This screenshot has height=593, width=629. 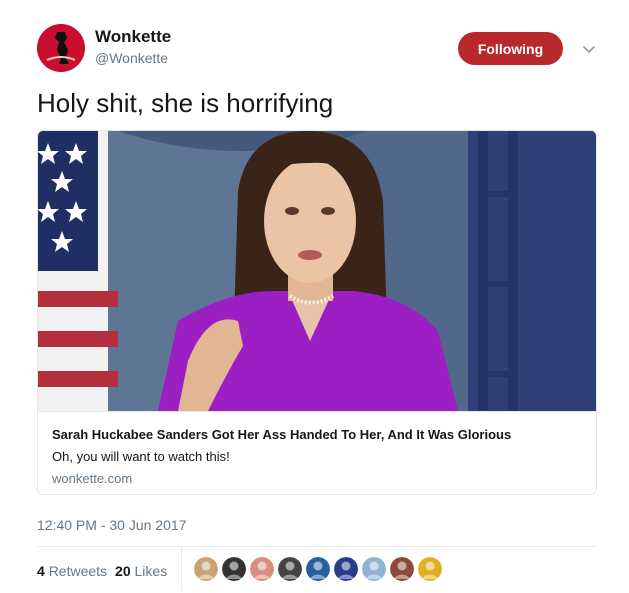 What do you see at coordinates (131, 58) in the screenshot?
I see `author-handle: @Wonkette` at bounding box center [131, 58].